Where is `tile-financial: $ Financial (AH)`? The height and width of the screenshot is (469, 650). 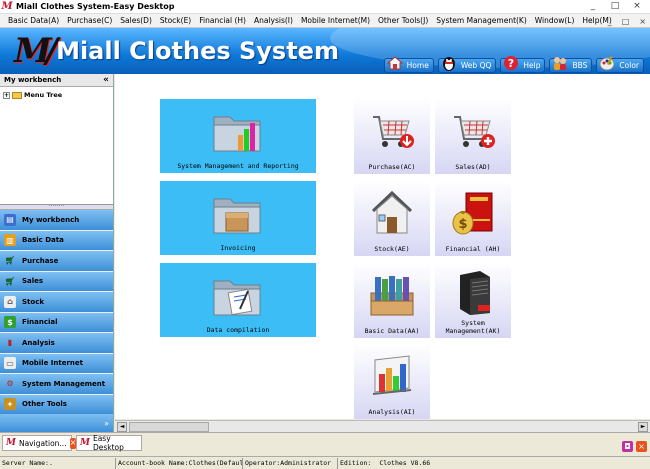
tile-financial: $ Financial (AH) is located at coordinates (473, 218).